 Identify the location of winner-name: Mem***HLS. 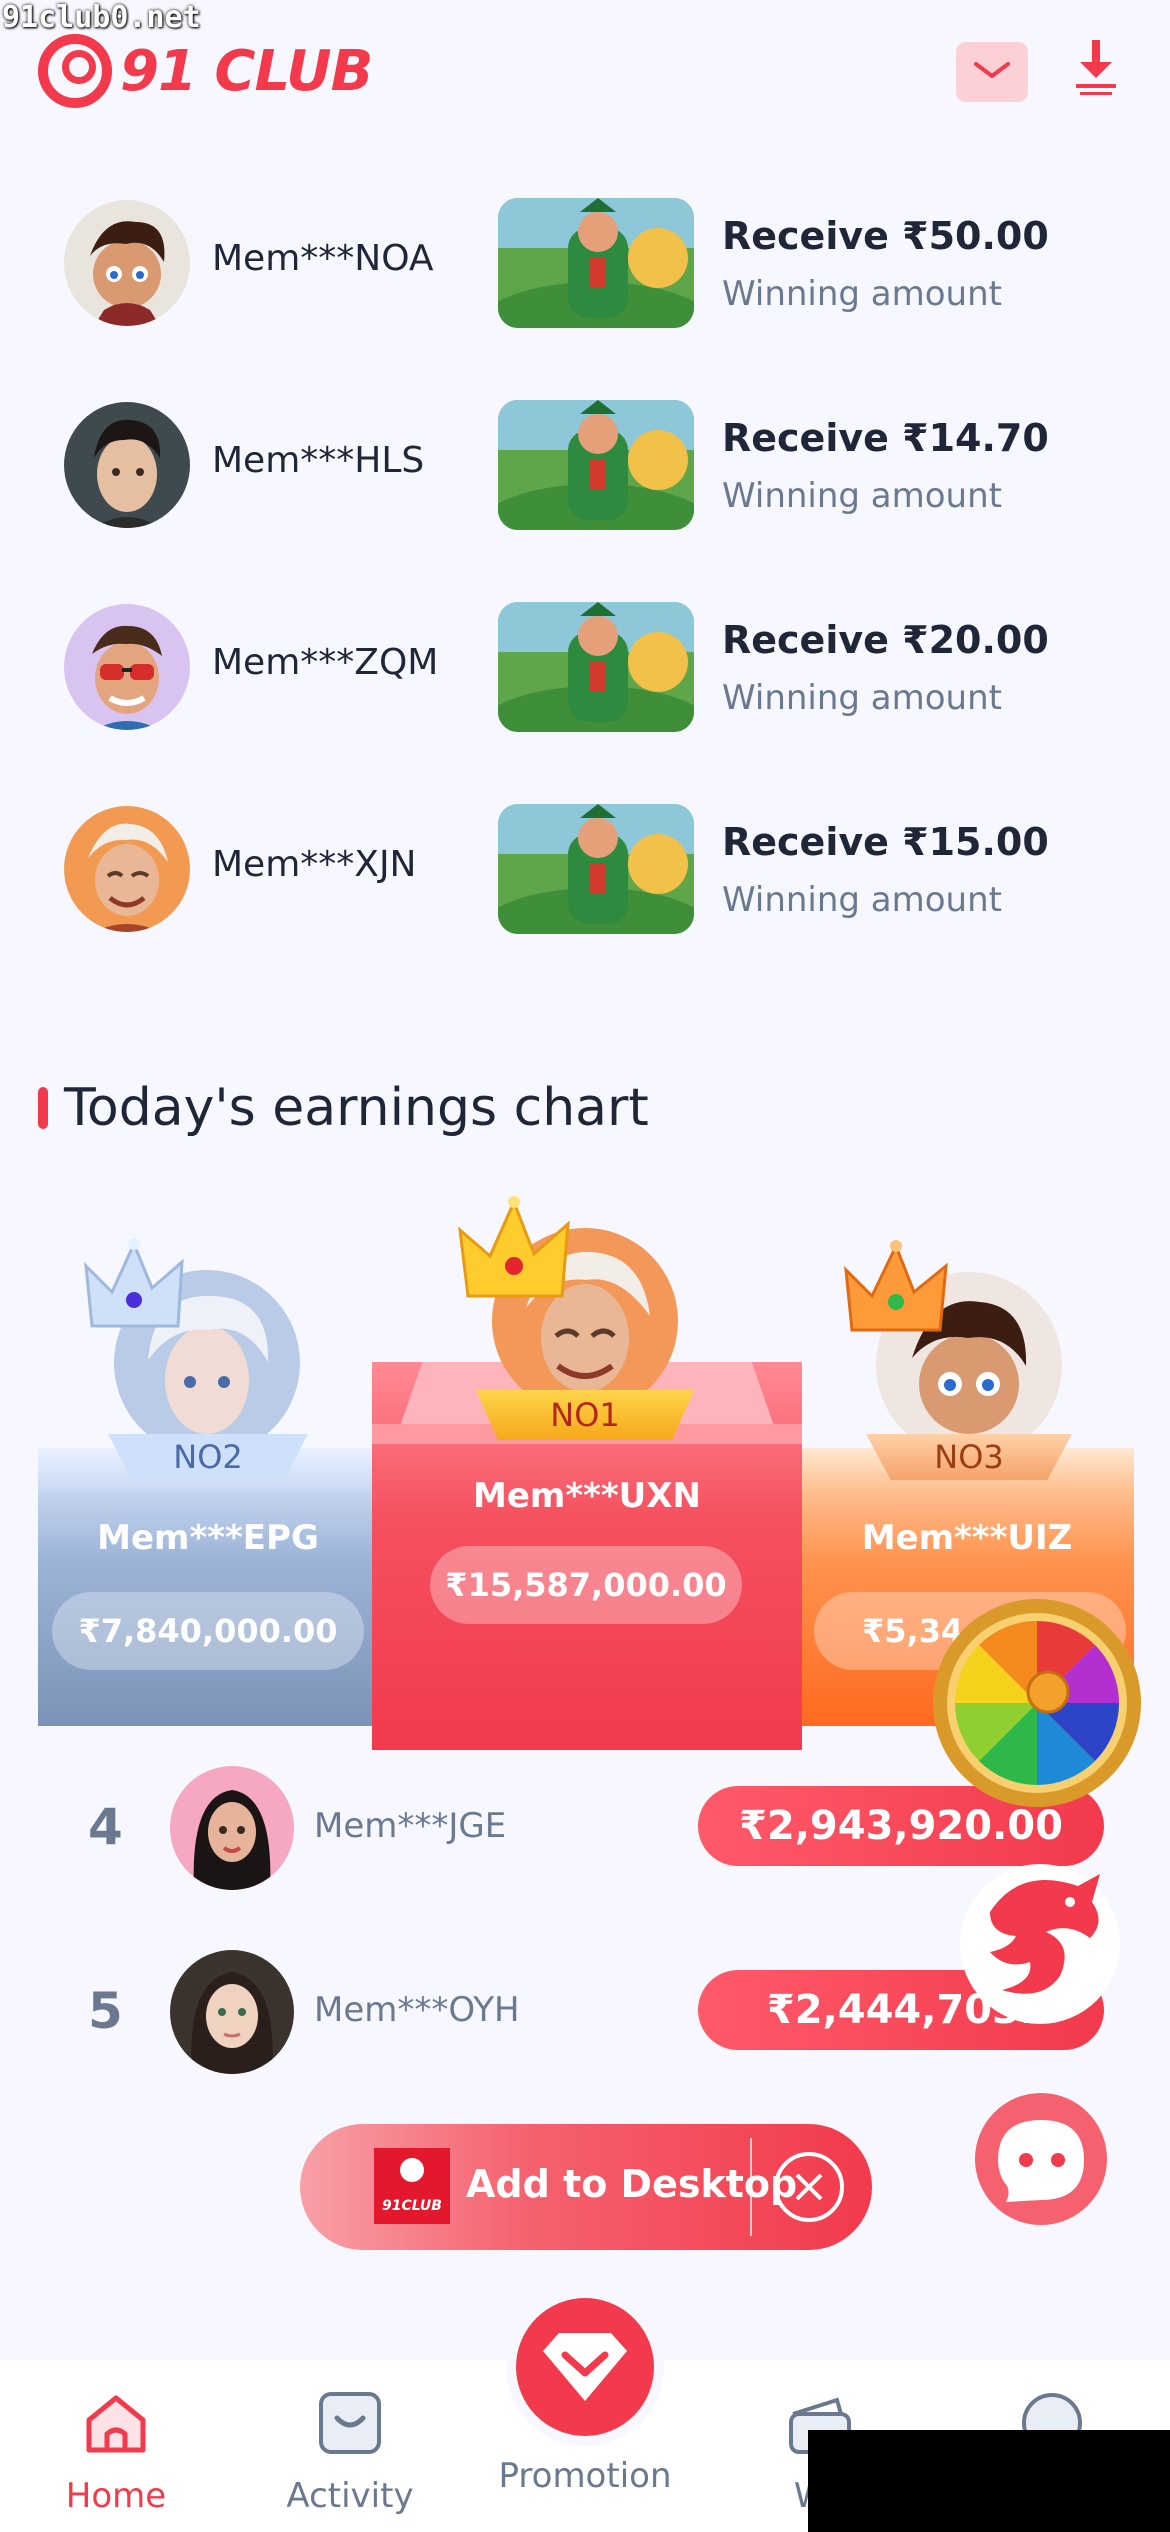
(318, 460).